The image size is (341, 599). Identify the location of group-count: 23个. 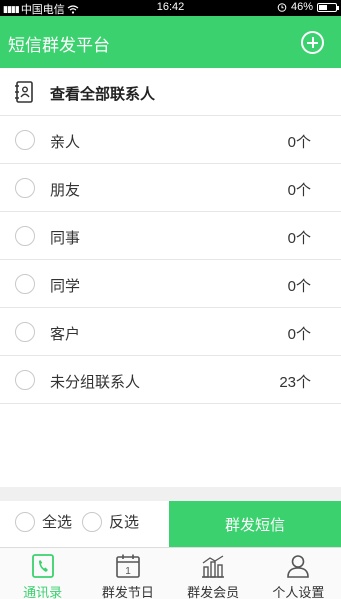
(295, 382).